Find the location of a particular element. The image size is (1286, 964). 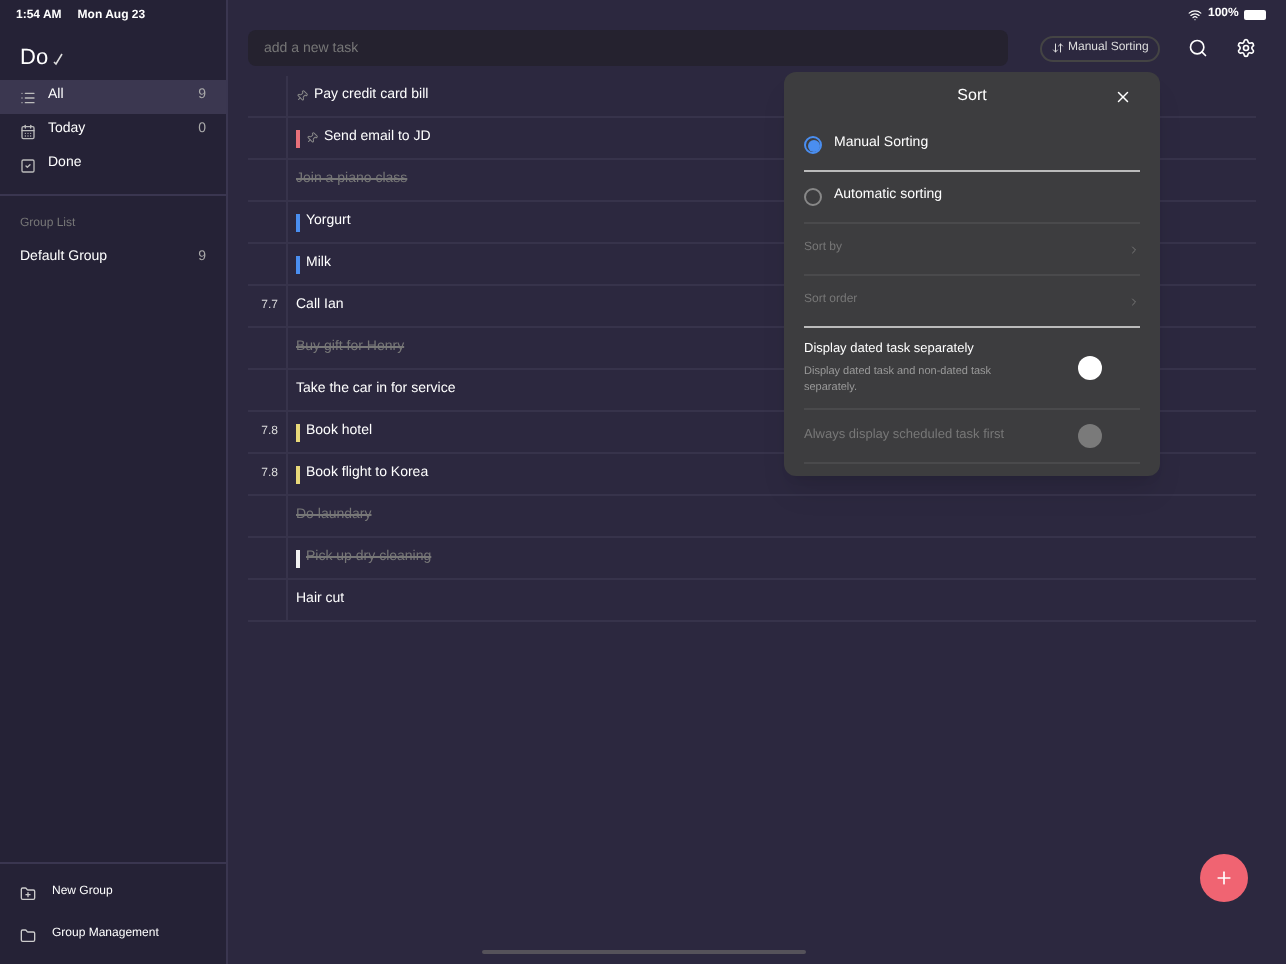

wifi-icon is located at coordinates (1195, 15).